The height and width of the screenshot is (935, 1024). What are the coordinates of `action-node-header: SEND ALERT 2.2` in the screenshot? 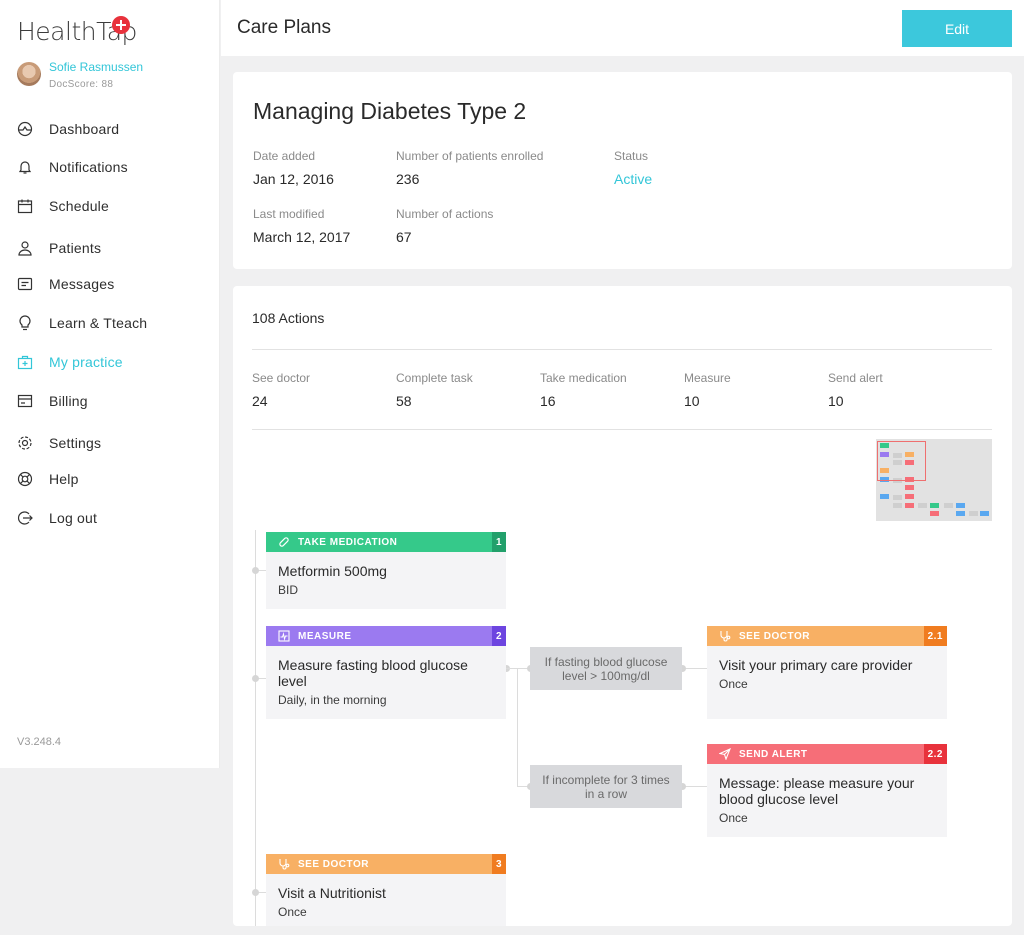 It's located at (827, 754).